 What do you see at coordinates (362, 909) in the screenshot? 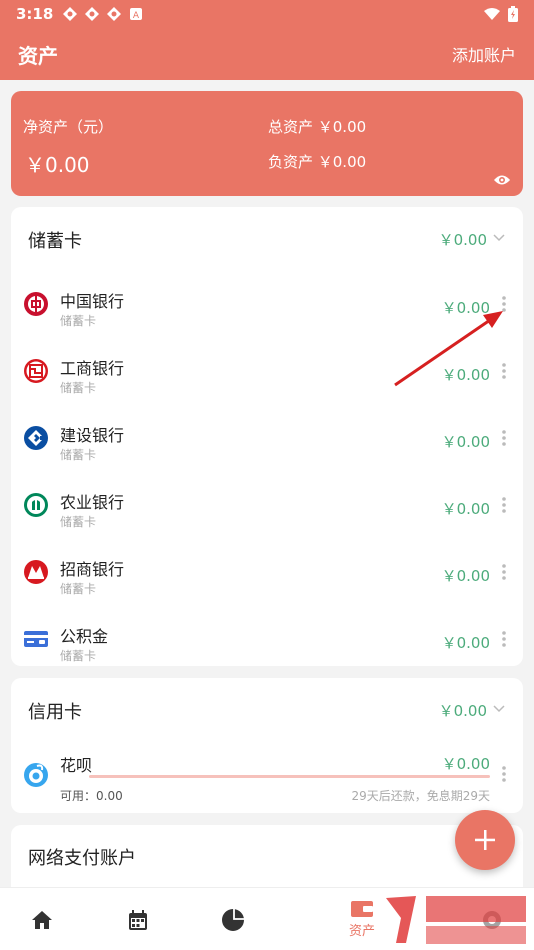
I see `wallet-icon` at bounding box center [362, 909].